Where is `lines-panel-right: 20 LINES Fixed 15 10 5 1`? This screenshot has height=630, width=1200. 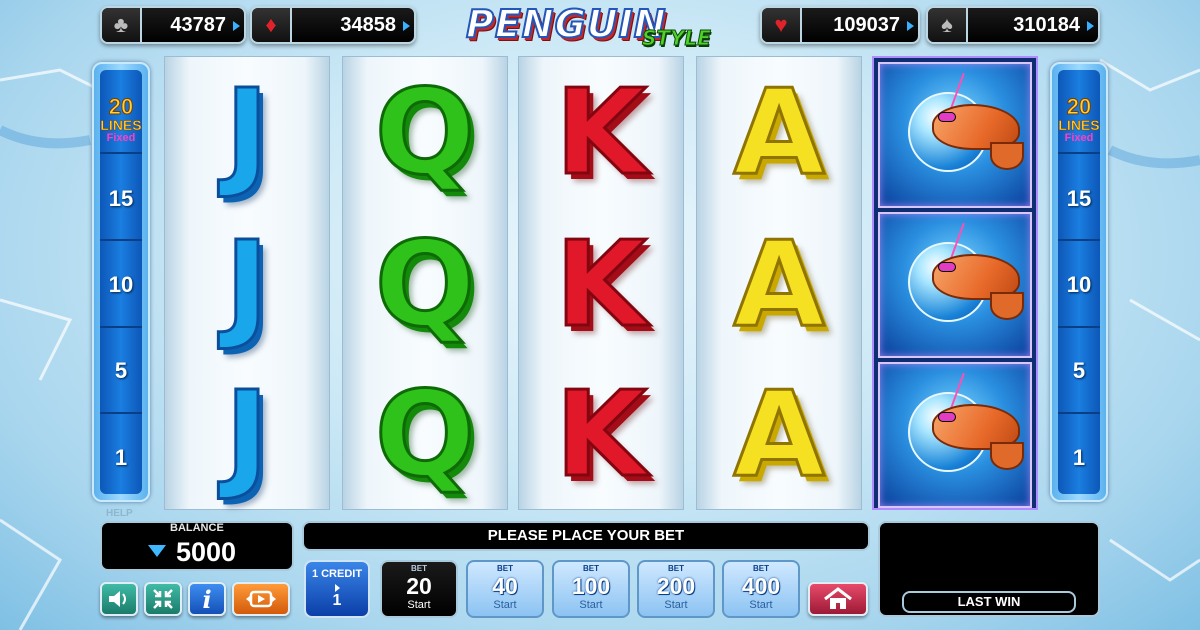 lines-panel-right: 20 LINES Fixed 15 10 5 1 is located at coordinates (1079, 282).